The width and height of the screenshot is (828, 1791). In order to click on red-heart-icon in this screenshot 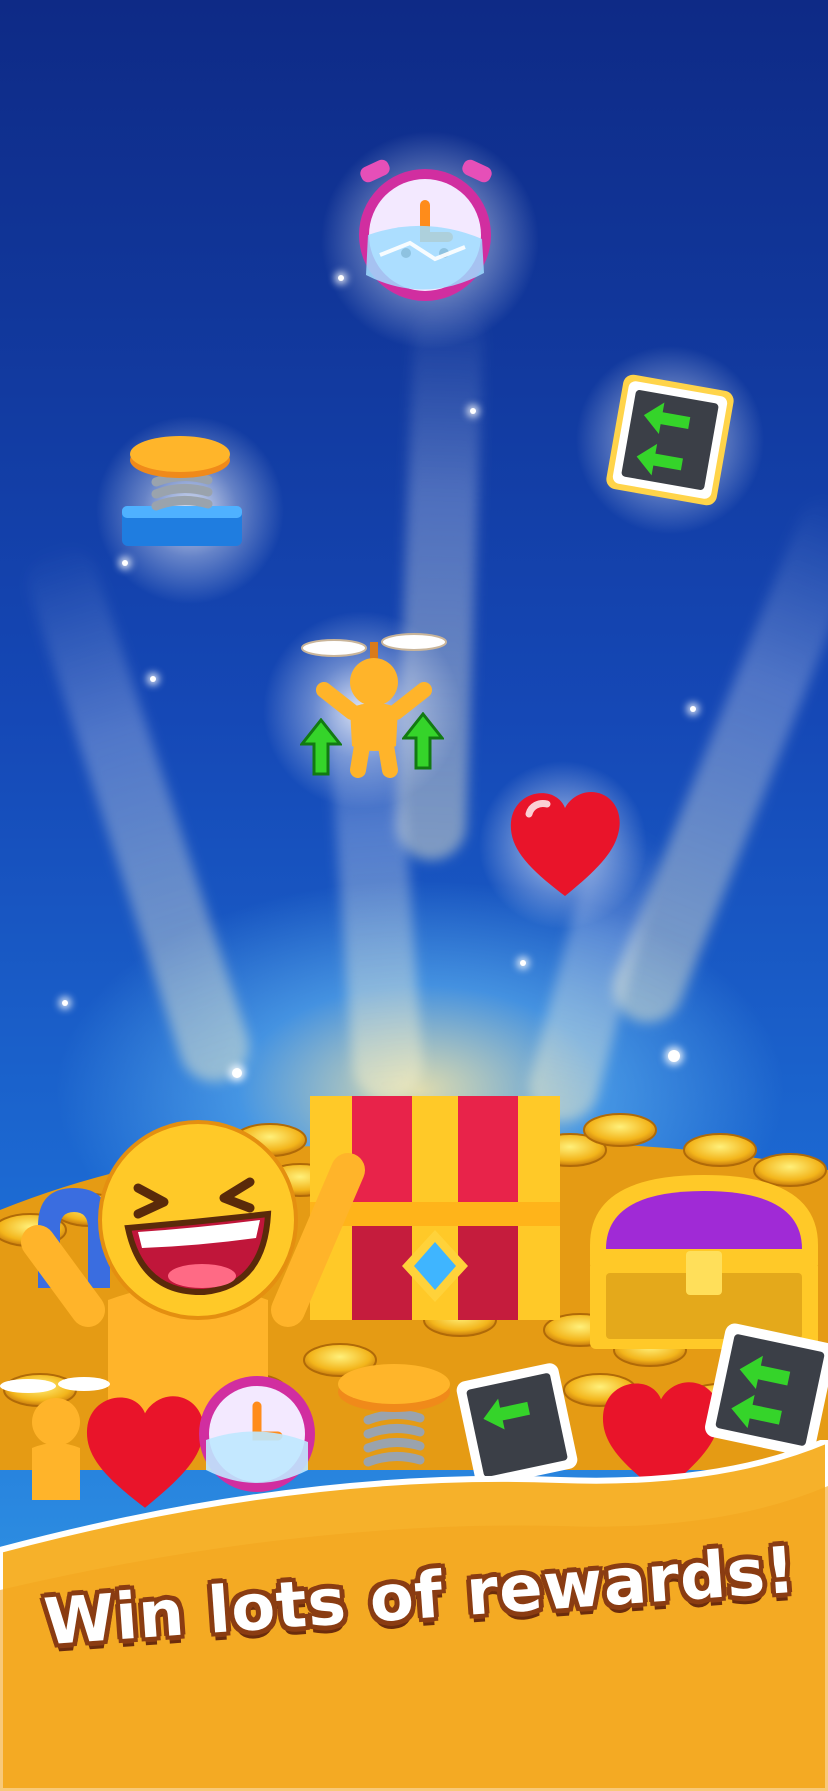, I will do `click(565, 844)`.